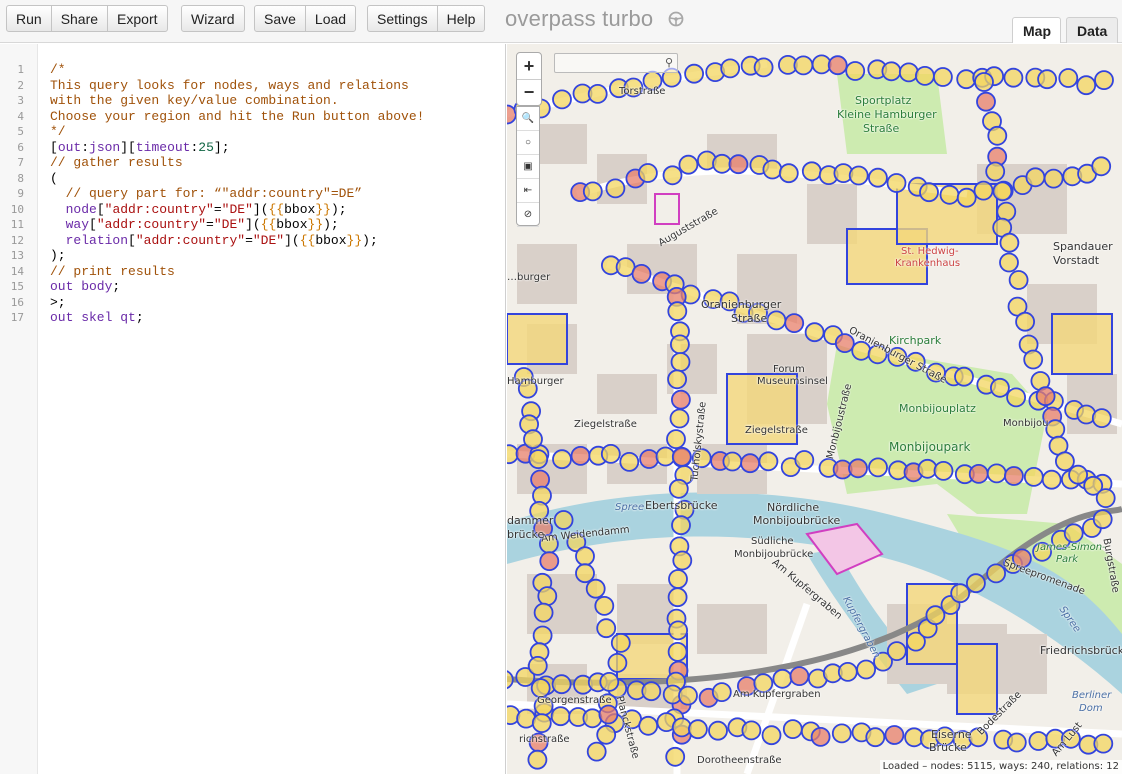 Image resolution: width=1122 pixels, height=774 pixels. I want to click on line-number: 5, so click(20, 131).